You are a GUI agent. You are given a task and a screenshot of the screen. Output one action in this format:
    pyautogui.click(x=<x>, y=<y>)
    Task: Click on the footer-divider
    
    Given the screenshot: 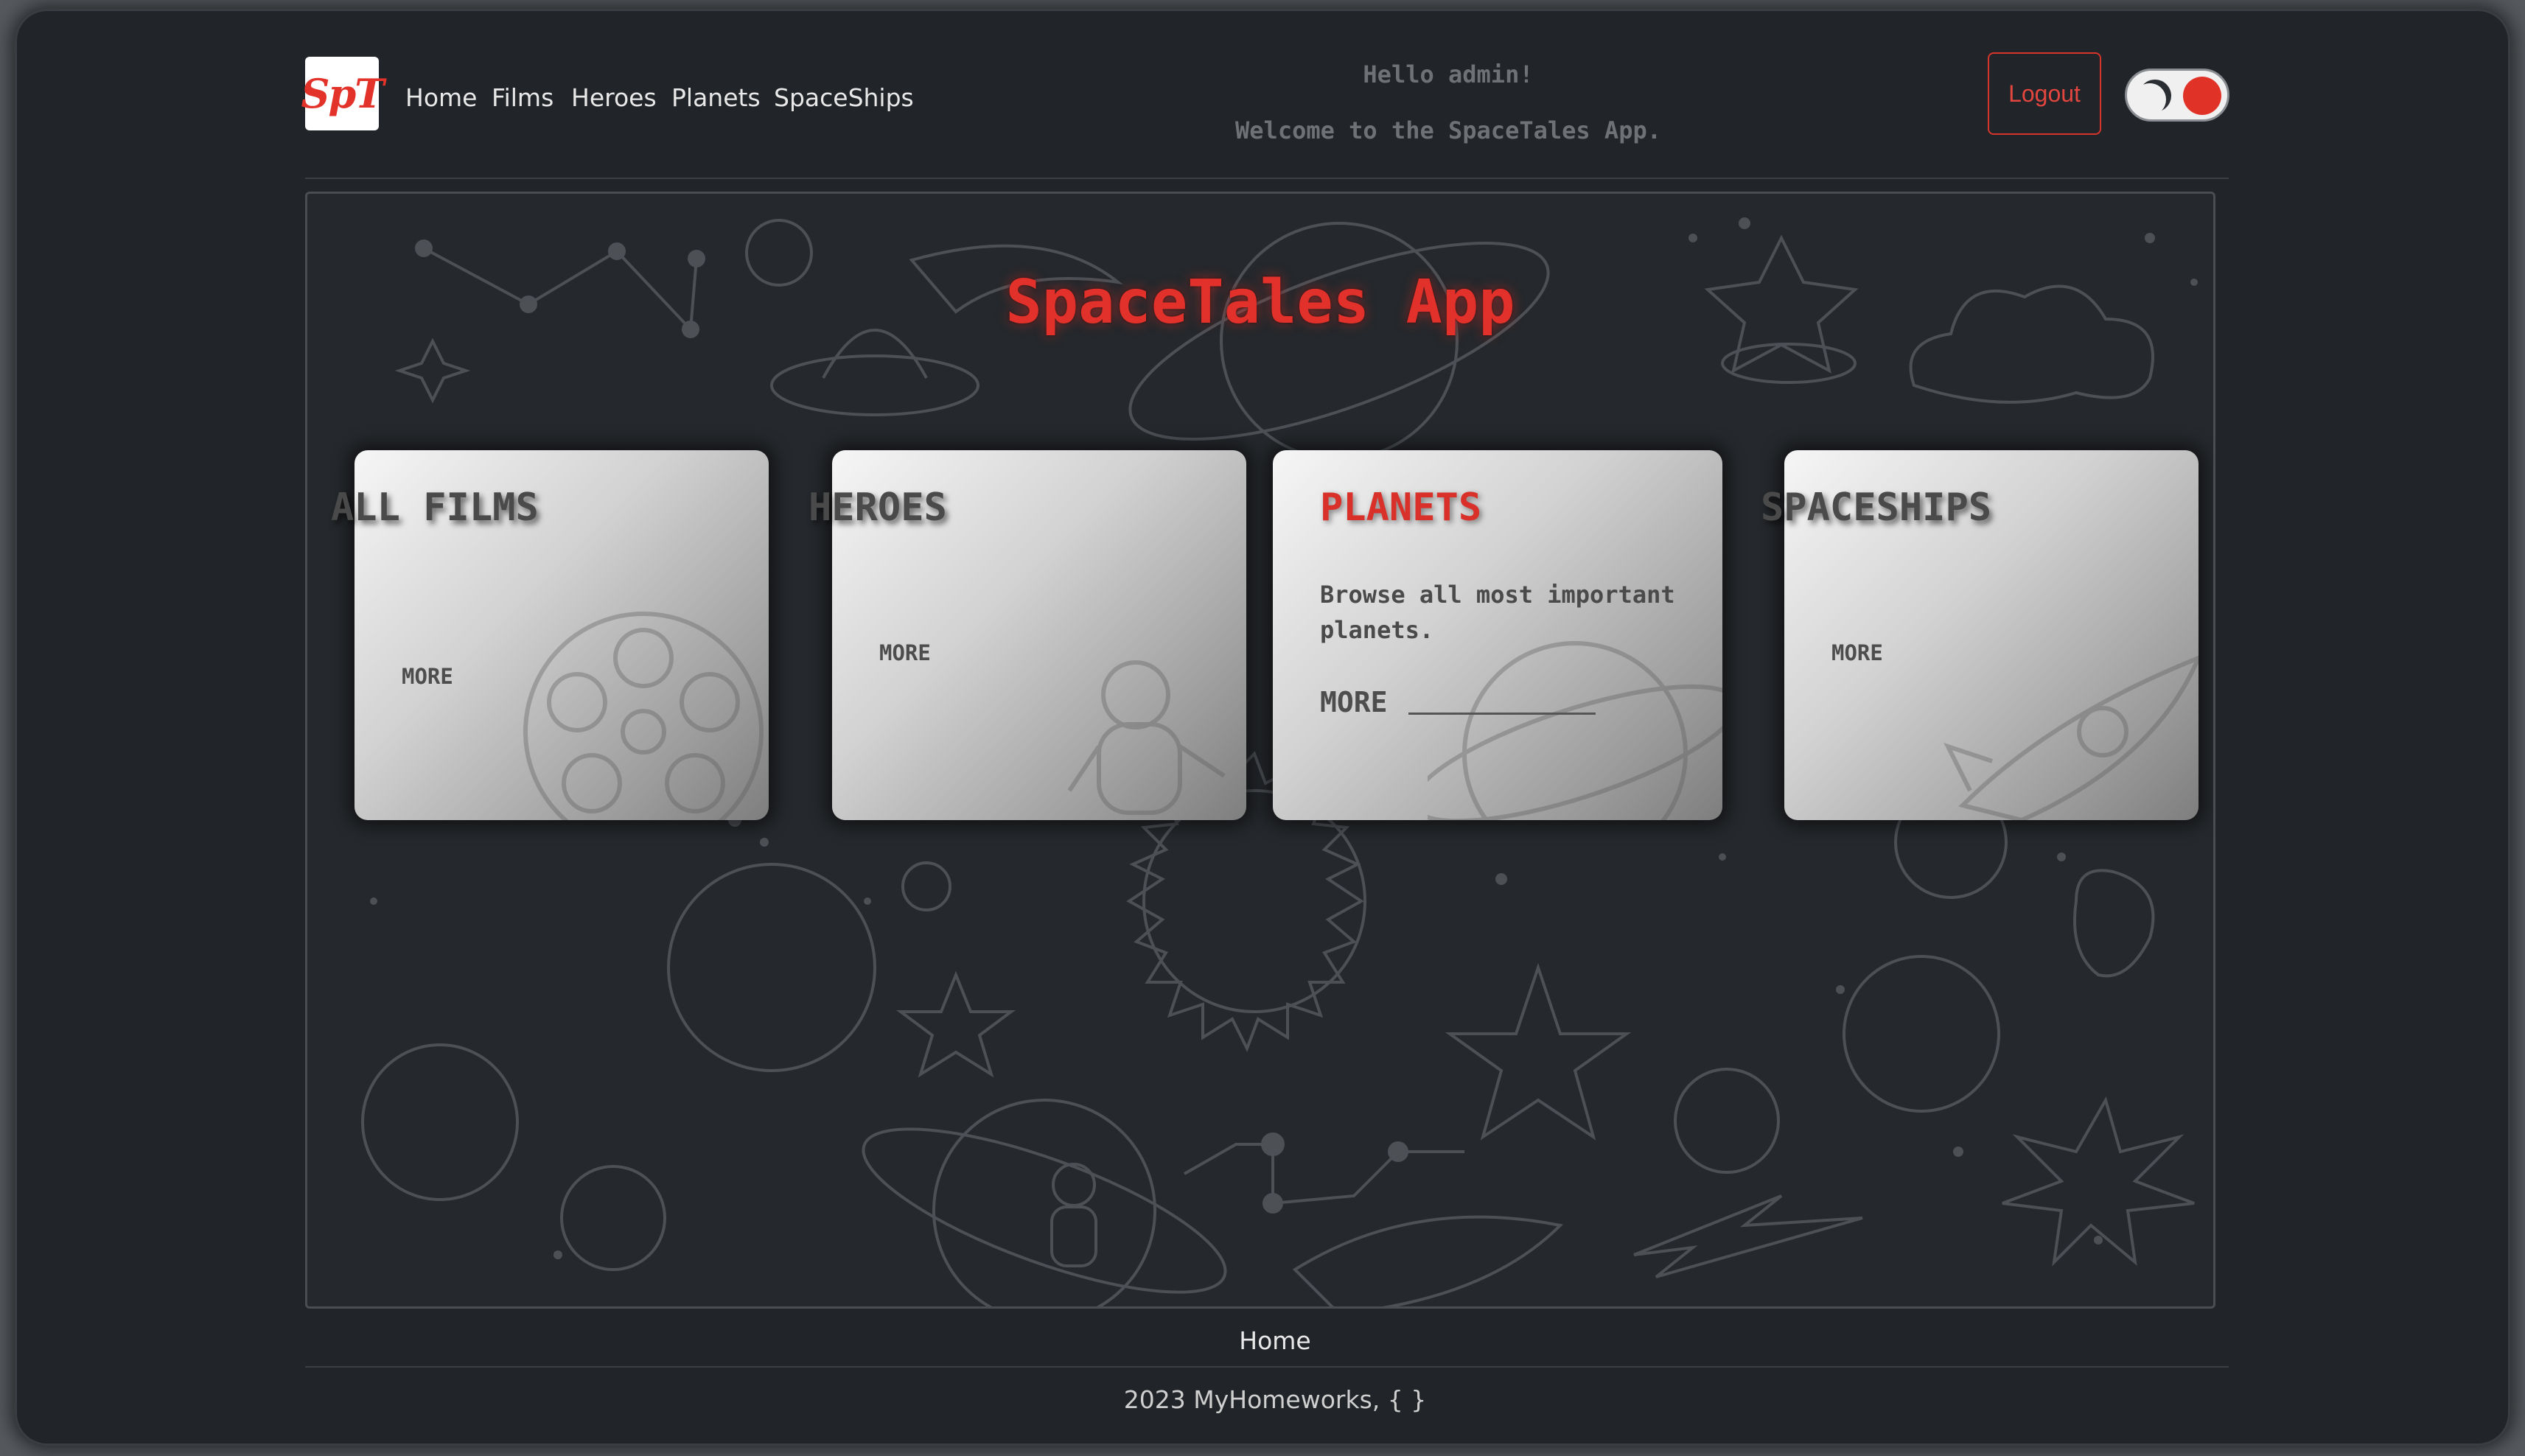 What is the action you would take?
    pyautogui.click(x=1267, y=1367)
    